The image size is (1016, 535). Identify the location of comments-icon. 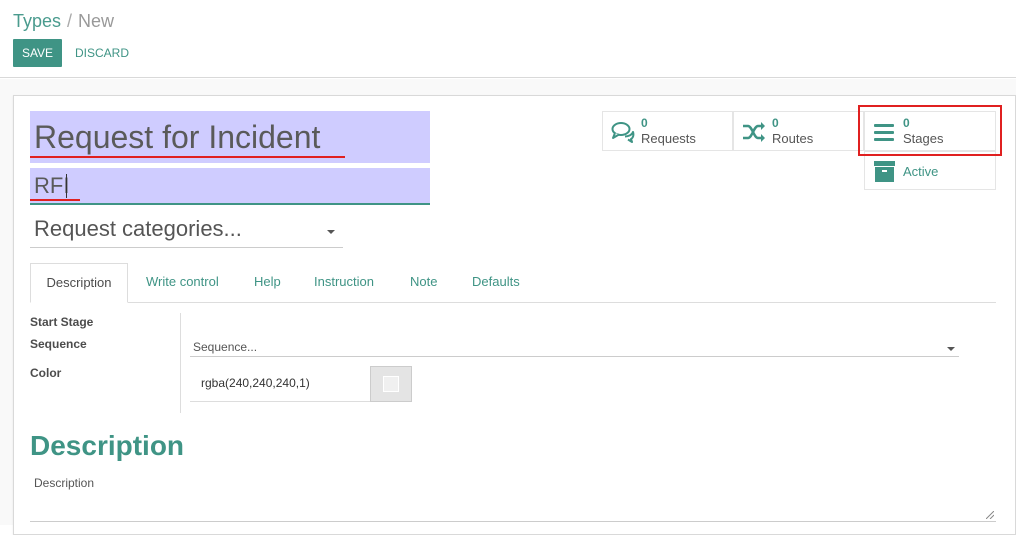
(623, 132).